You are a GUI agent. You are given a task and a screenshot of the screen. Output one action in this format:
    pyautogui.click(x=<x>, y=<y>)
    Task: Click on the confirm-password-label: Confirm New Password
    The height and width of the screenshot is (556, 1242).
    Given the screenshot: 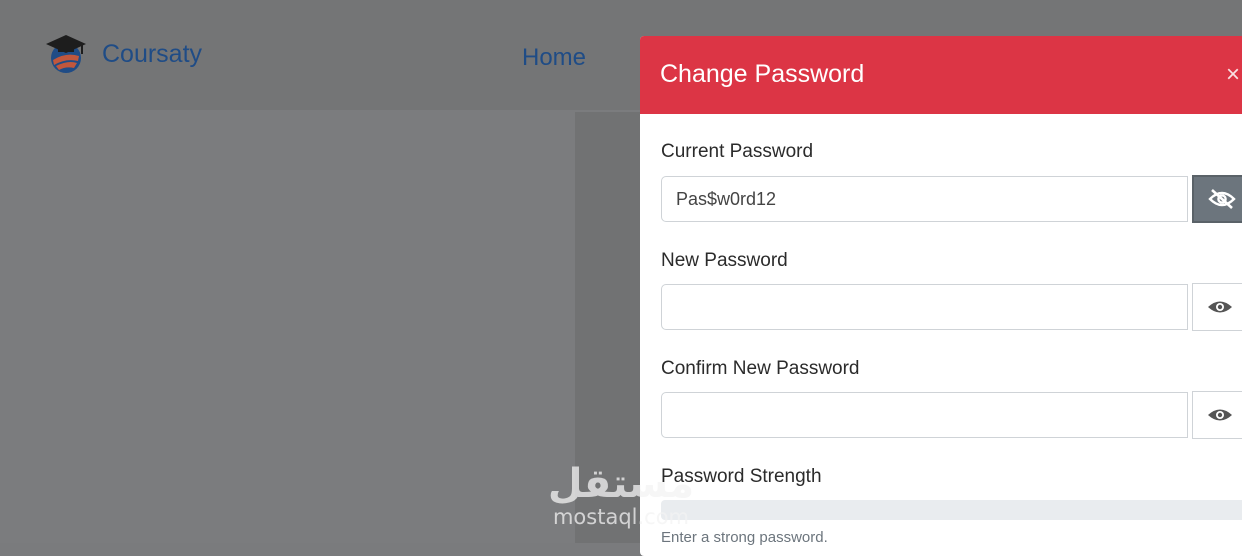 What is the action you would take?
    pyautogui.click(x=760, y=368)
    